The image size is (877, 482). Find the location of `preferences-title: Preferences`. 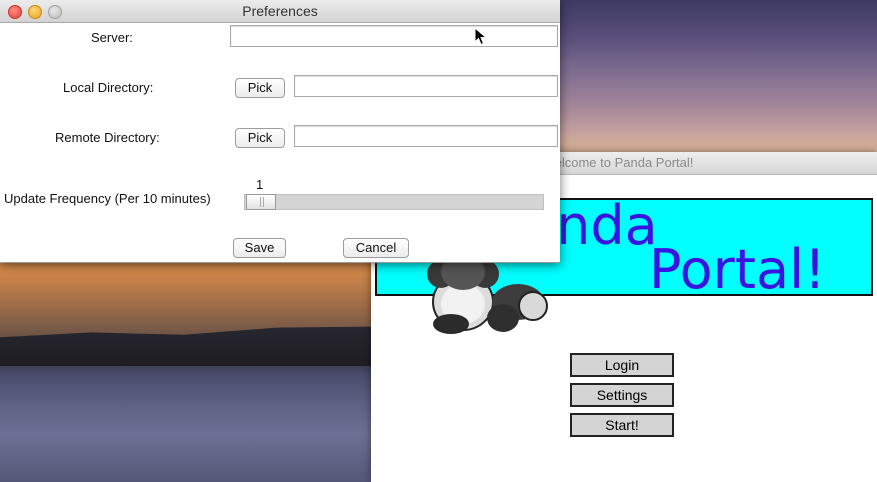

preferences-title: Preferences is located at coordinates (280, 11).